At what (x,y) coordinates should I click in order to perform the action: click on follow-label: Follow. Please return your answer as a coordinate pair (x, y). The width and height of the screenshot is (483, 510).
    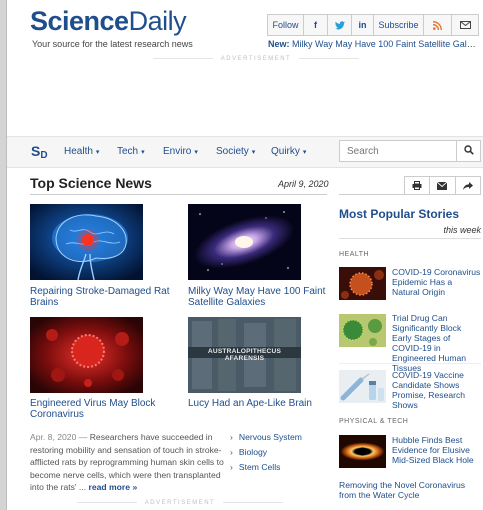
    Looking at the image, I should click on (286, 25).